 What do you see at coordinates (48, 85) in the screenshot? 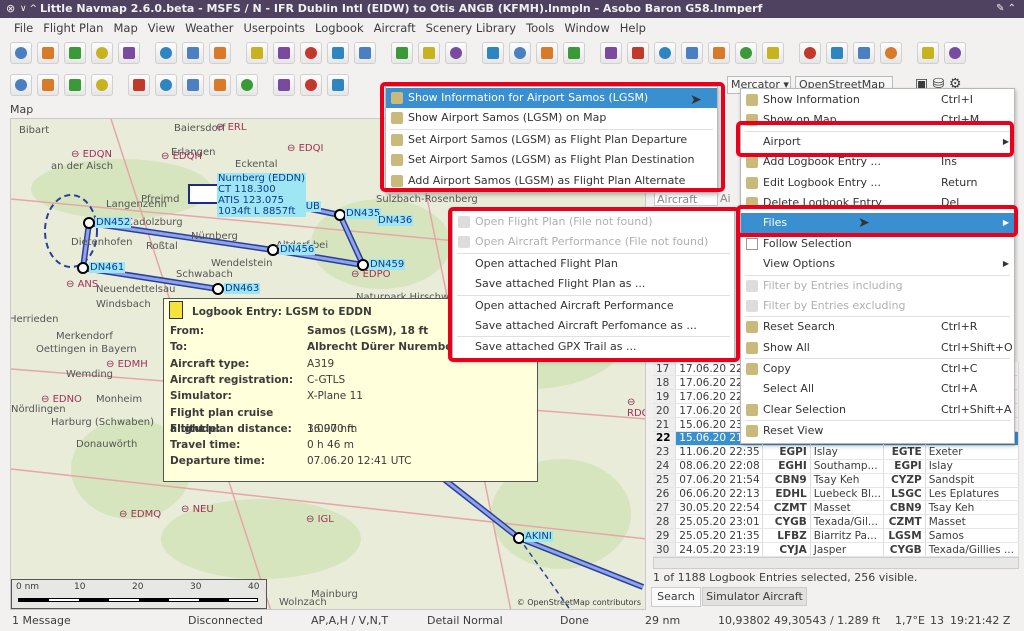
I see `redo-icon` at bounding box center [48, 85].